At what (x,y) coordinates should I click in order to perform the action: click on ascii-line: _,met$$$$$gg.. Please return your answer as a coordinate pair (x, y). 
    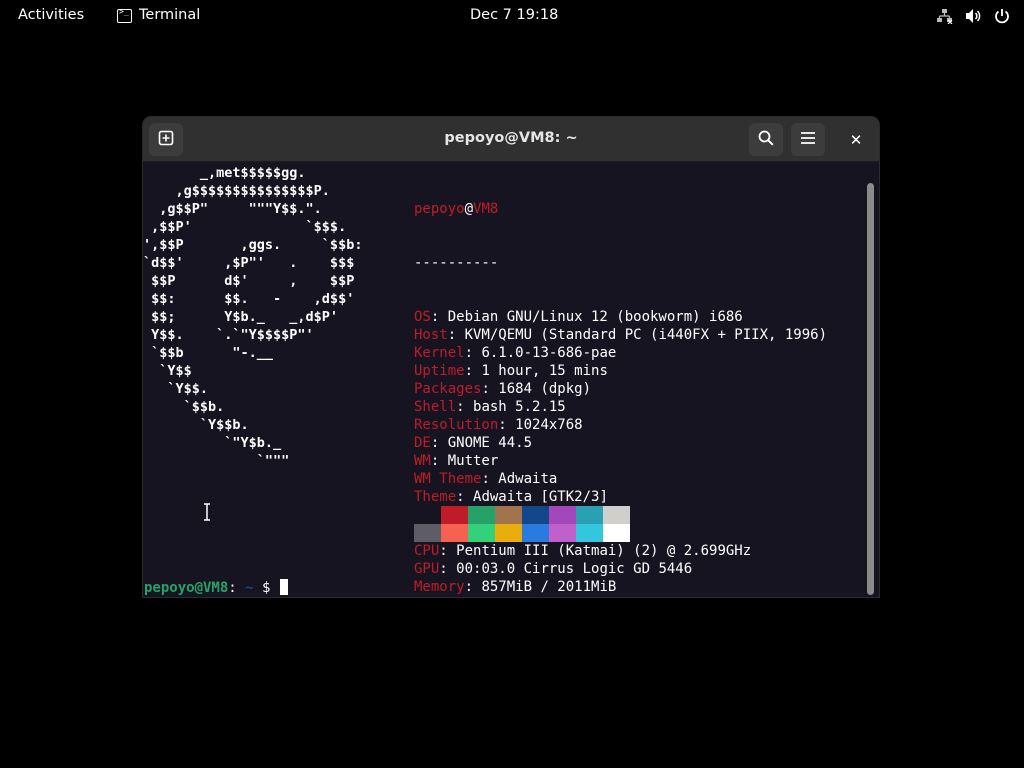
    Looking at the image, I should click on (224, 173).